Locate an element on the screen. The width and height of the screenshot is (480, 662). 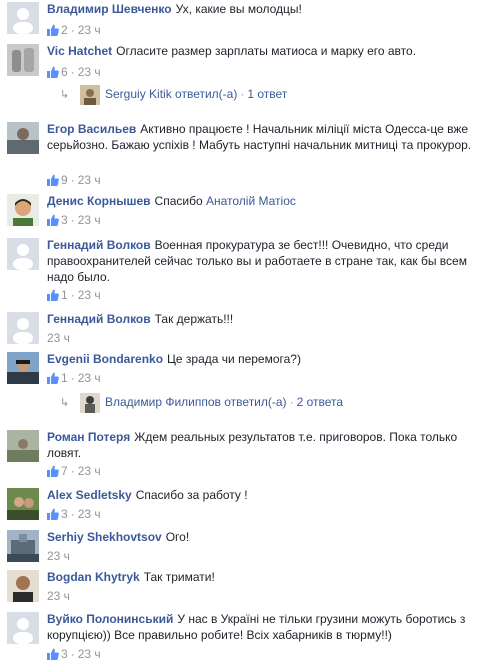
comment: Bogdan Khytryk Так тримати! 23 ч is located at coordinates (240, 588).